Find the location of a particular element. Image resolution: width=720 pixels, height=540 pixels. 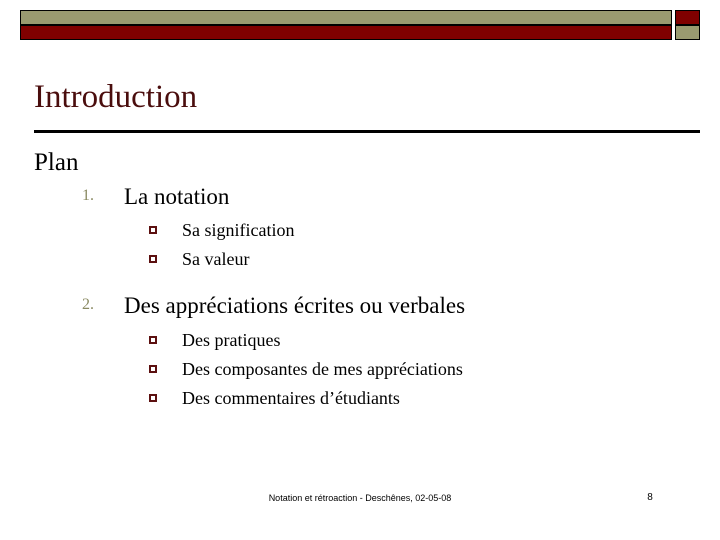

outline-subitem-2-3: Des commentaires d’étudiants is located at coordinates (370, 399).